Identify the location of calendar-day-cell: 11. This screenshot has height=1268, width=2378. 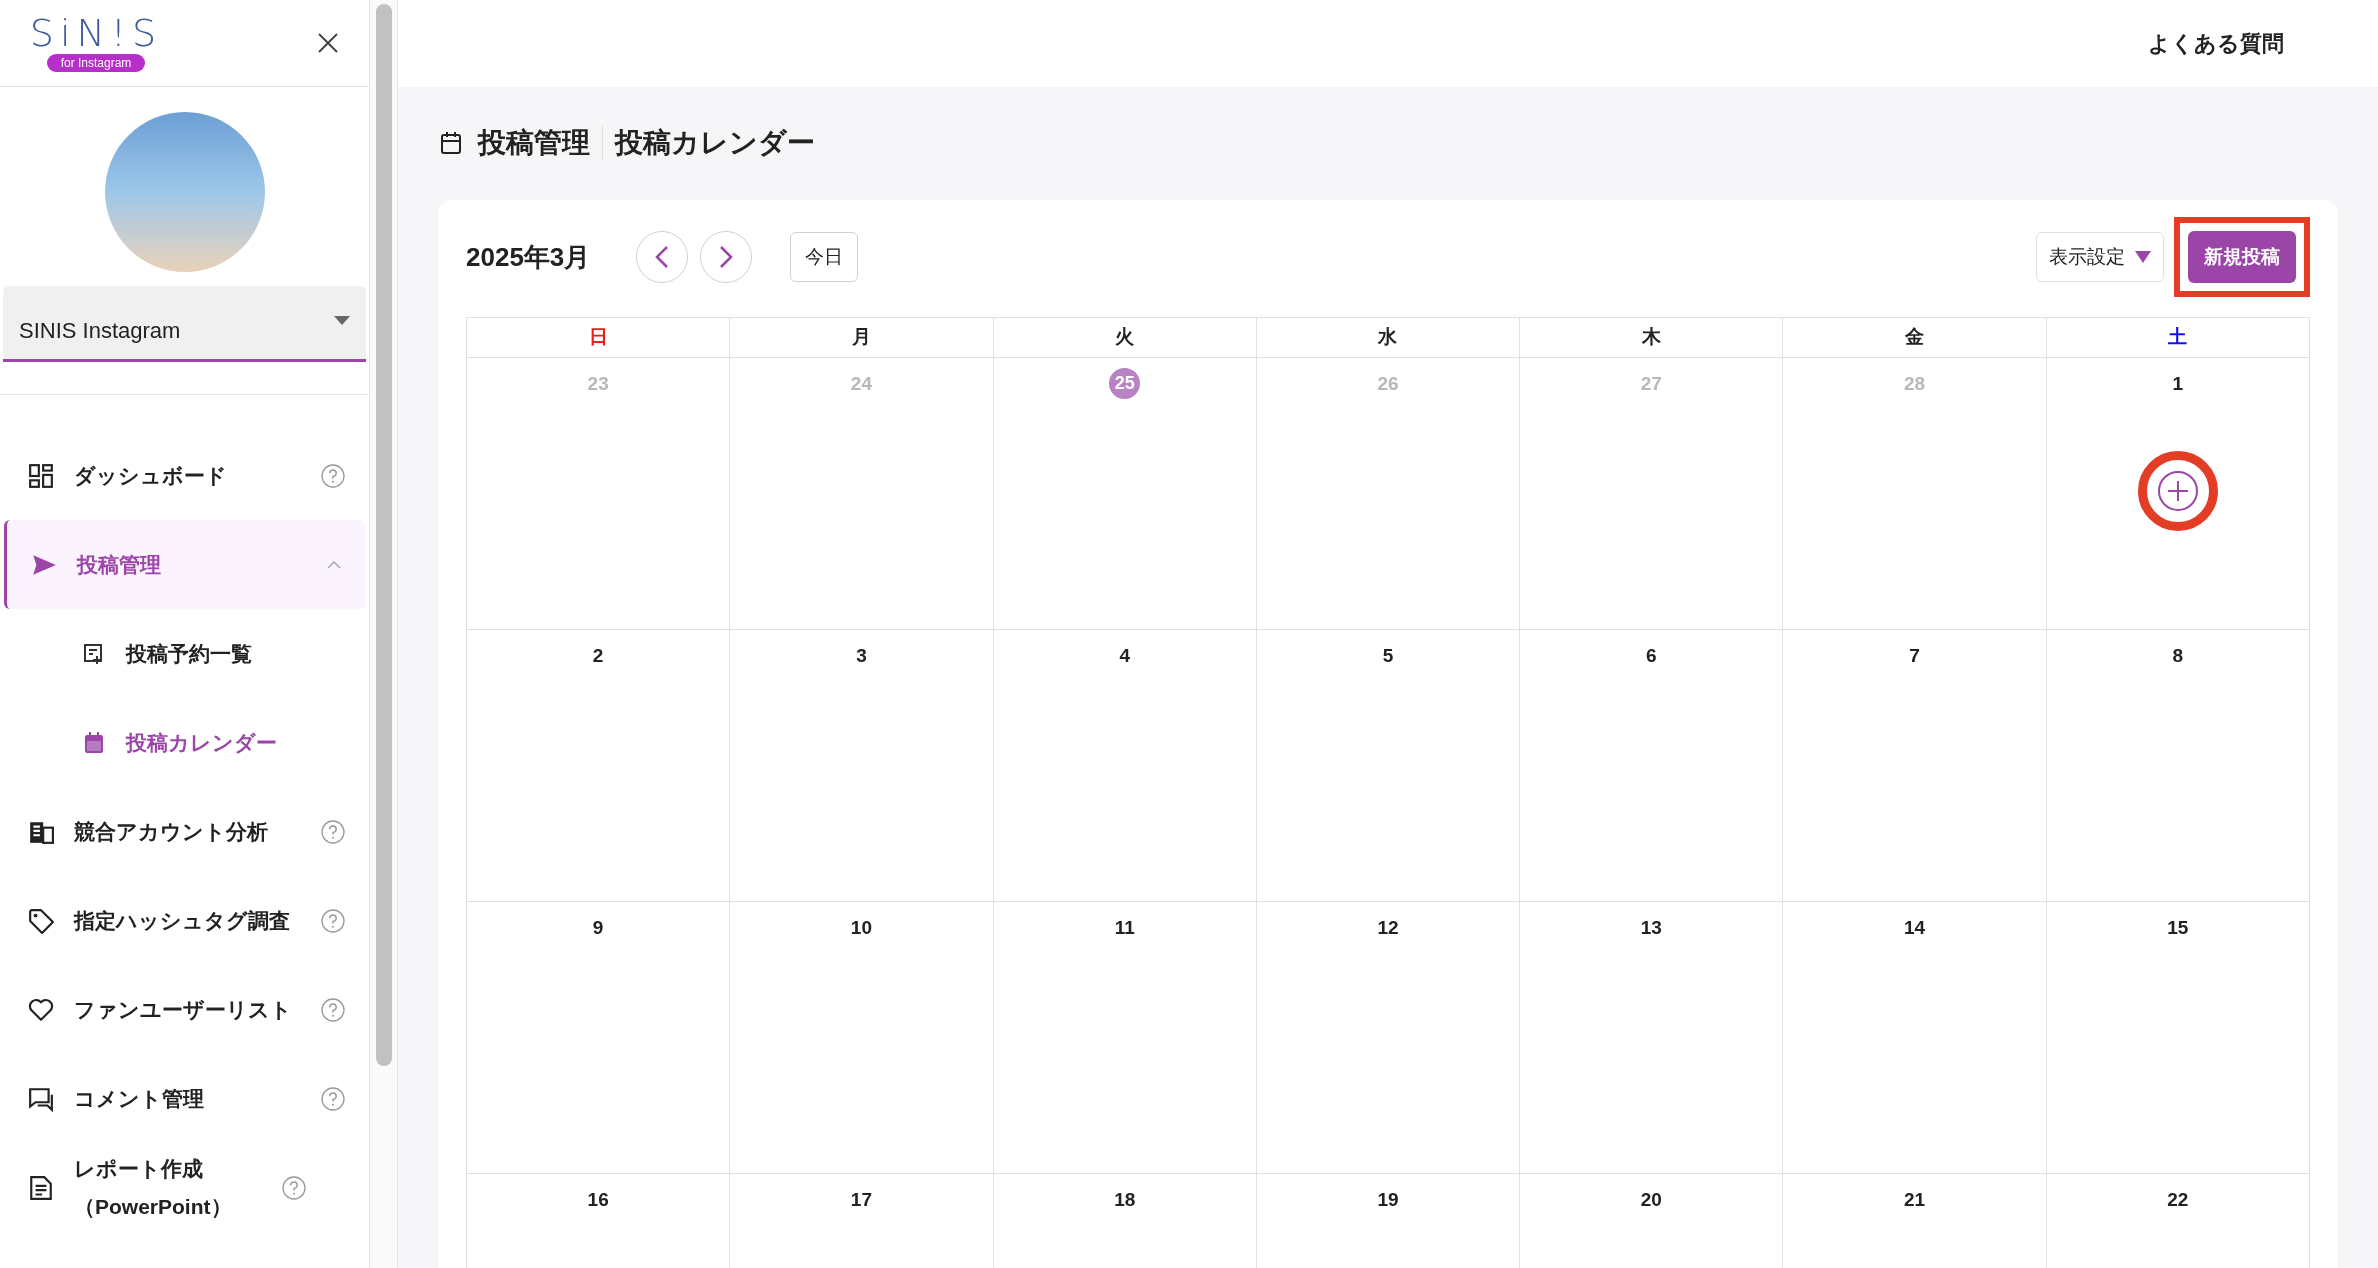
(1125, 1038).